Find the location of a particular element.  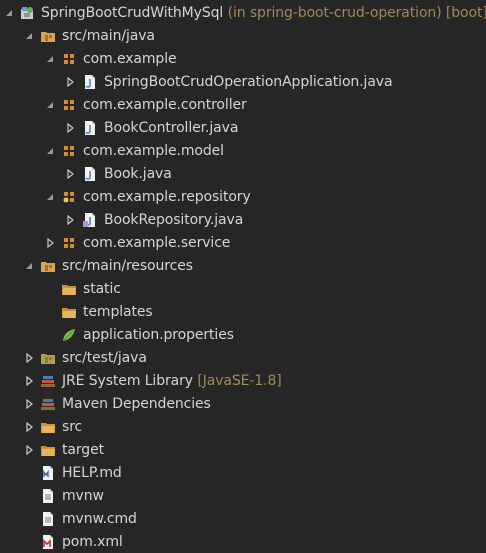

tree-item-label: com.example.model is located at coordinates (153, 150).